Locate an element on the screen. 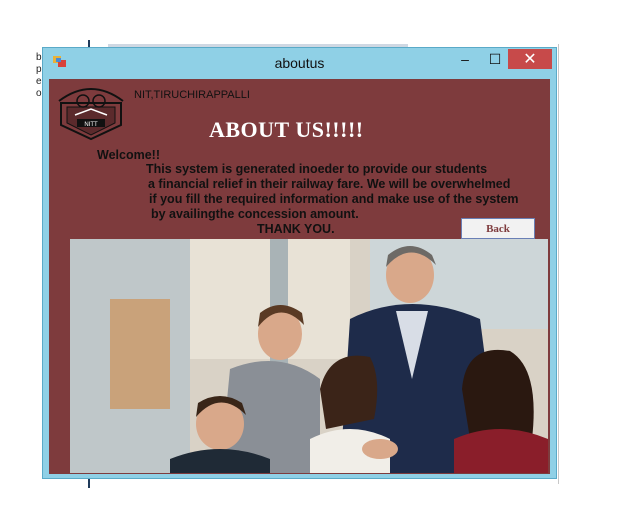 The width and height of the screenshot is (640, 512). welcome-text: Welcome!! is located at coordinates (128, 155).